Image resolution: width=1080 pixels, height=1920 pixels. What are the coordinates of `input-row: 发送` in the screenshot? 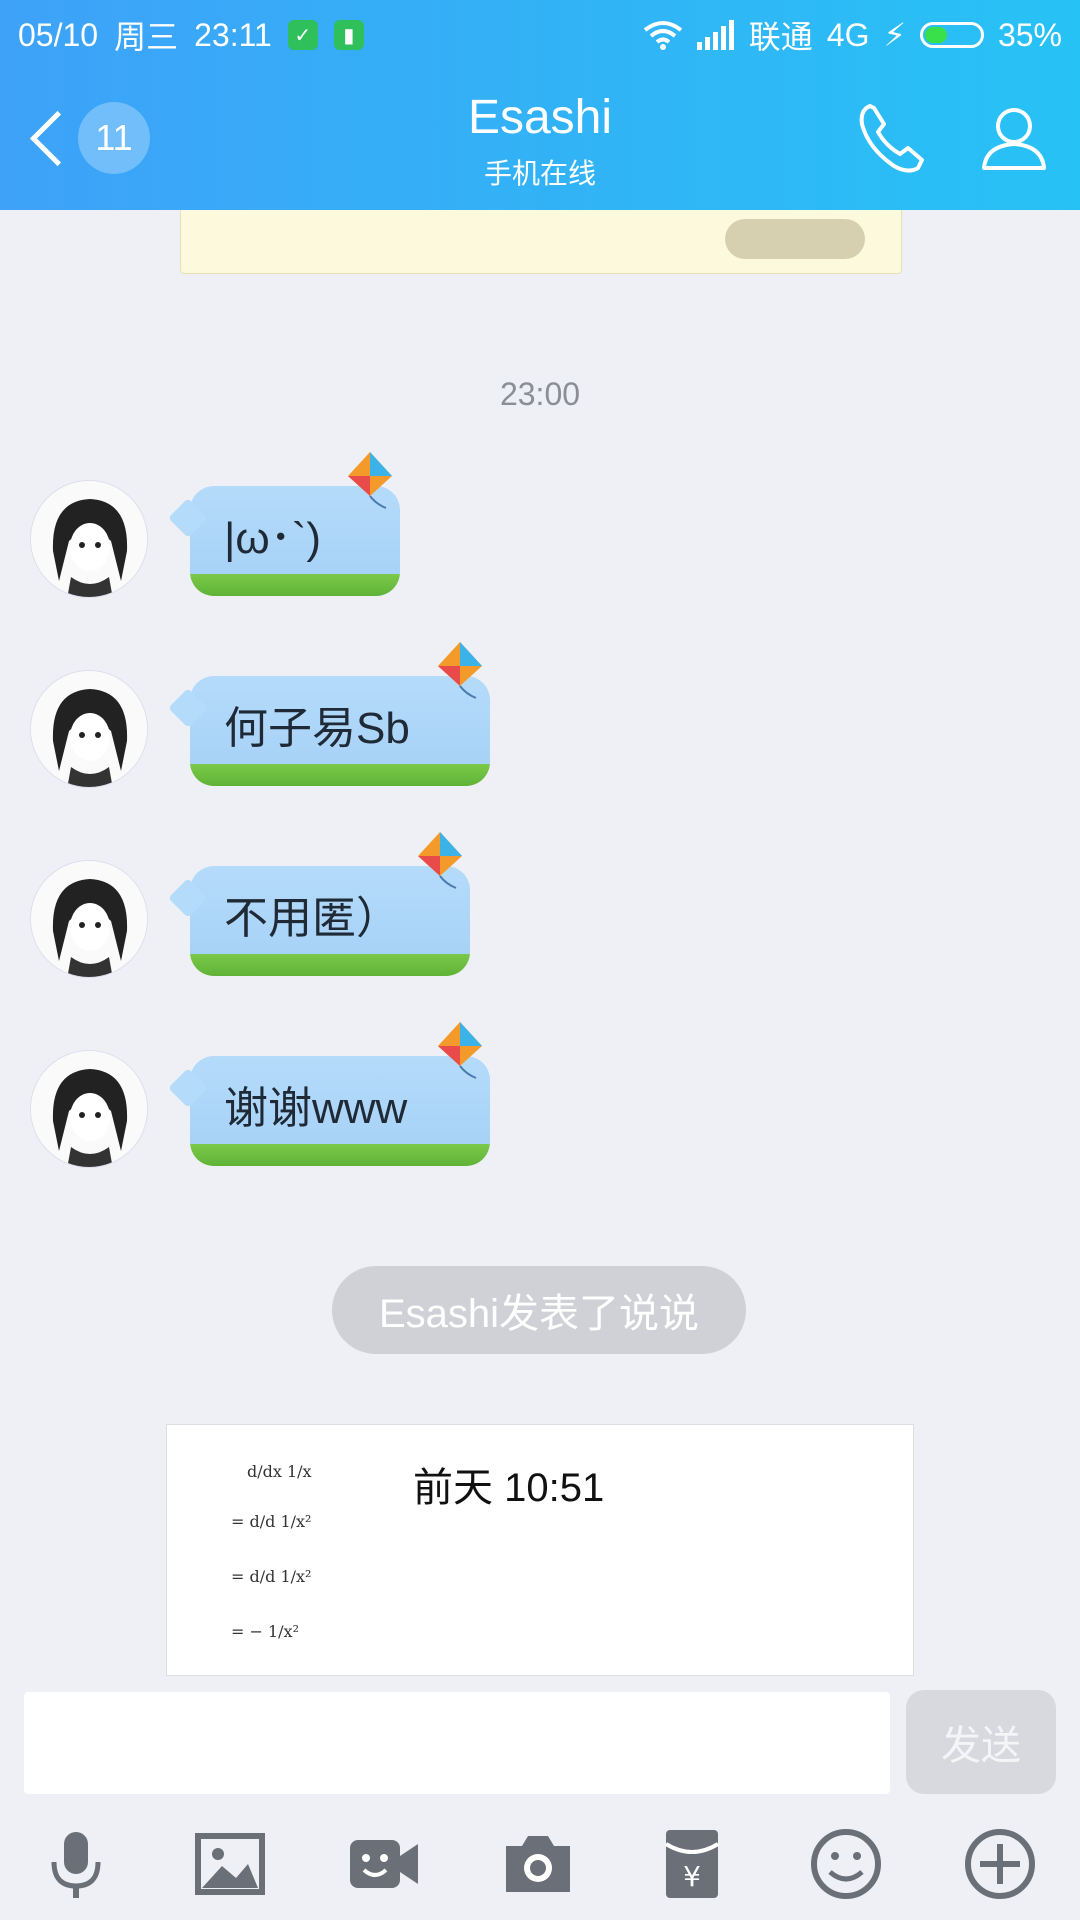 It's located at (540, 1741).